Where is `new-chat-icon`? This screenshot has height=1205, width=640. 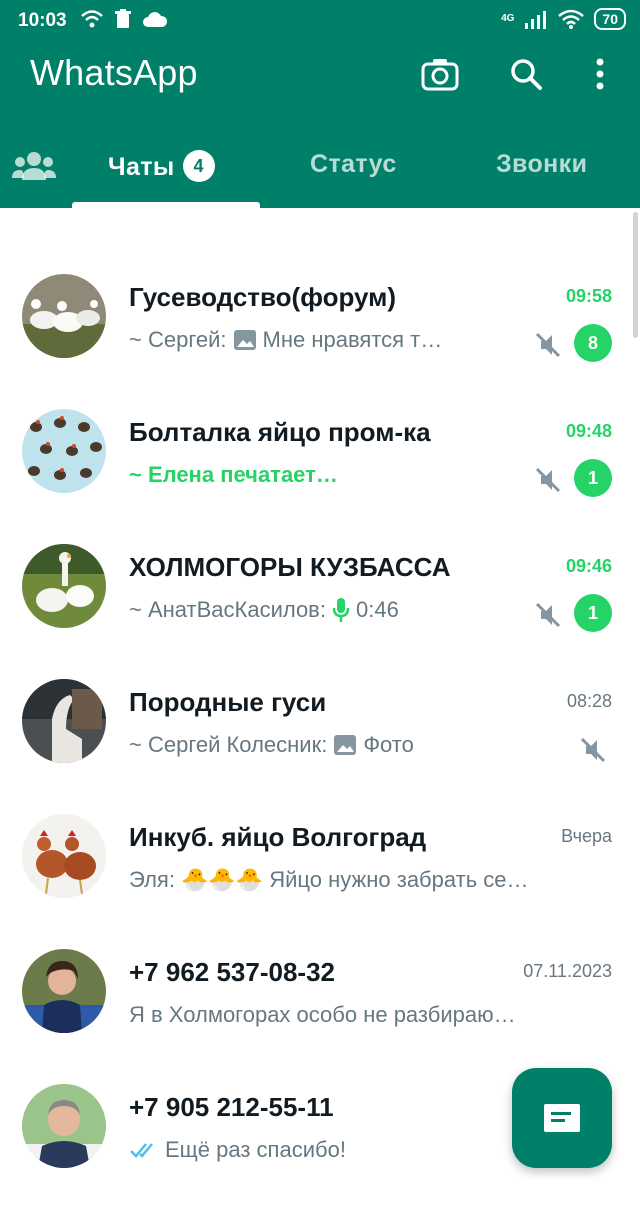 new-chat-icon is located at coordinates (562, 1118).